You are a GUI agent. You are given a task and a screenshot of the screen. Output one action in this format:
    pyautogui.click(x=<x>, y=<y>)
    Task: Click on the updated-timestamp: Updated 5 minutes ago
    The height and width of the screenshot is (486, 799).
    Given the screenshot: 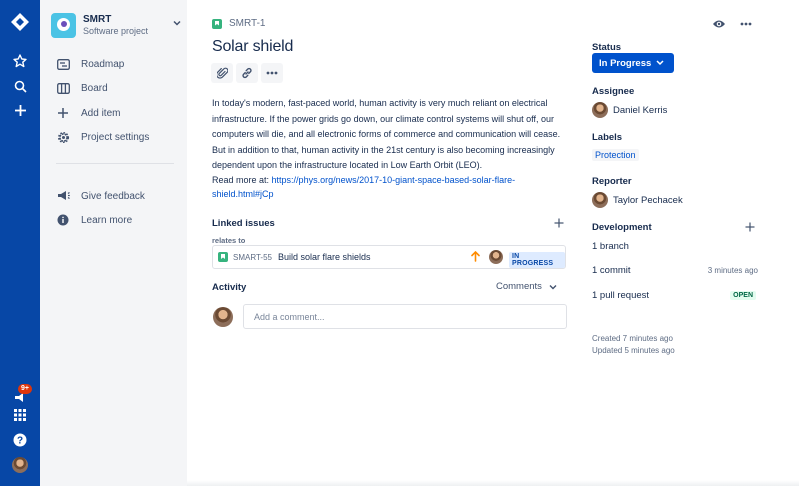 What is the action you would take?
    pyautogui.click(x=633, y=350)
    